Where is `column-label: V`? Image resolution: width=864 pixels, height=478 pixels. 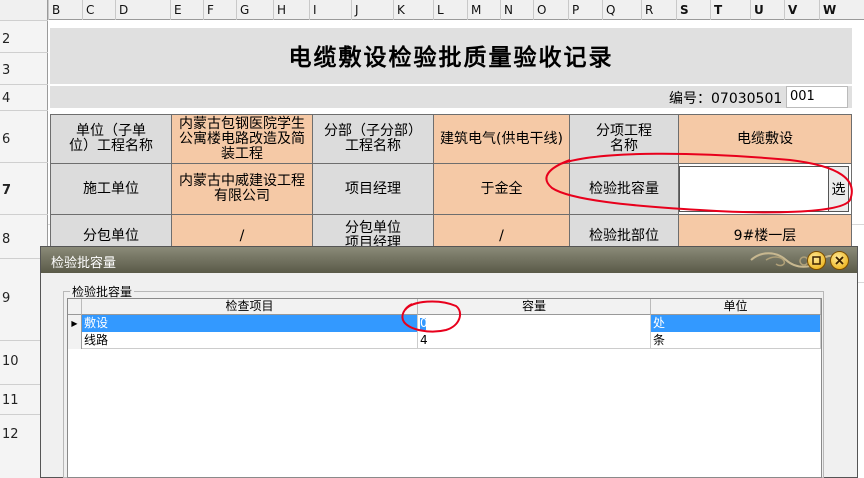
column-label: V is located at coordinates (801, 10).